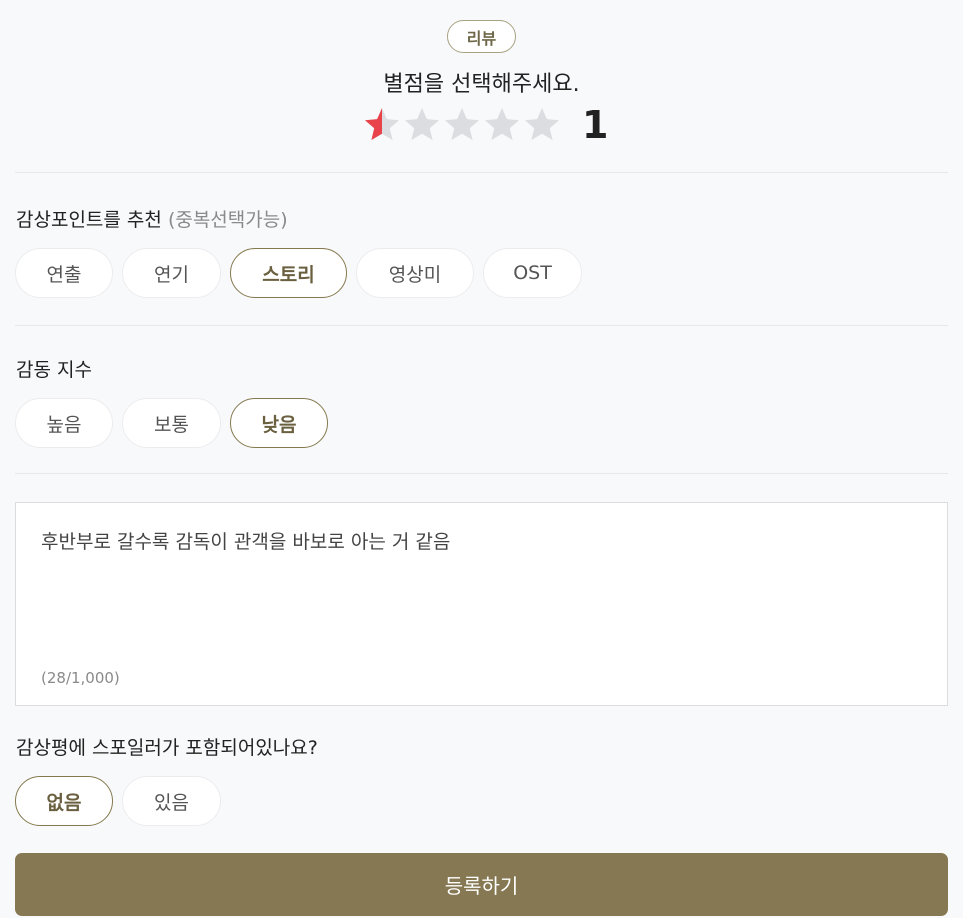  Describe the element at coordinates (279, 423) in the screenshot. I see `chip-low: 낮음` at that location.